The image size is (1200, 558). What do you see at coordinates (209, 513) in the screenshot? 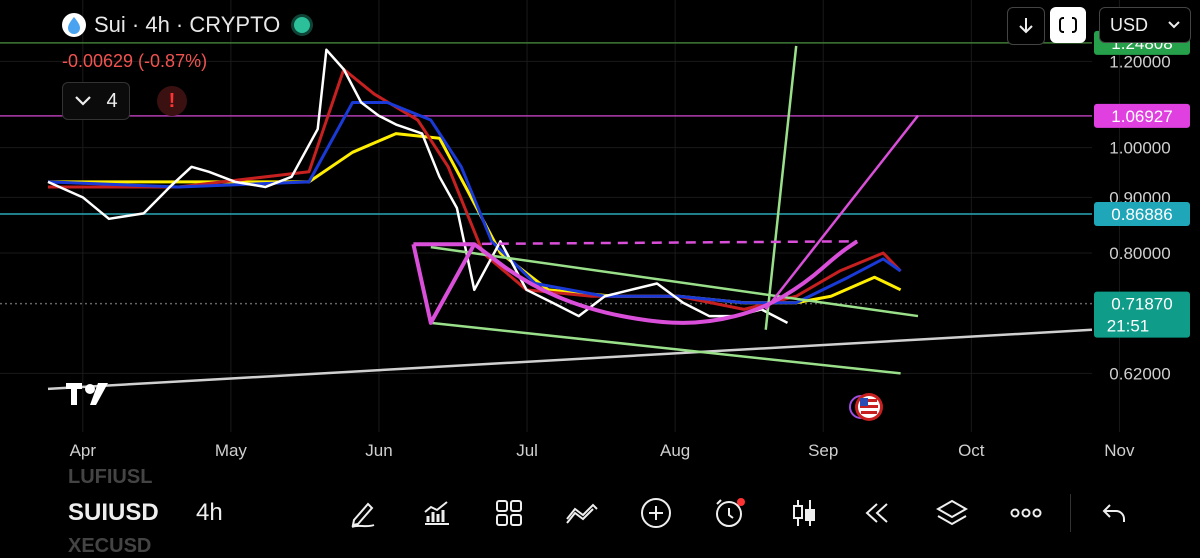
I see `timeframe-button: 4h` at bounding box center [209, 513].